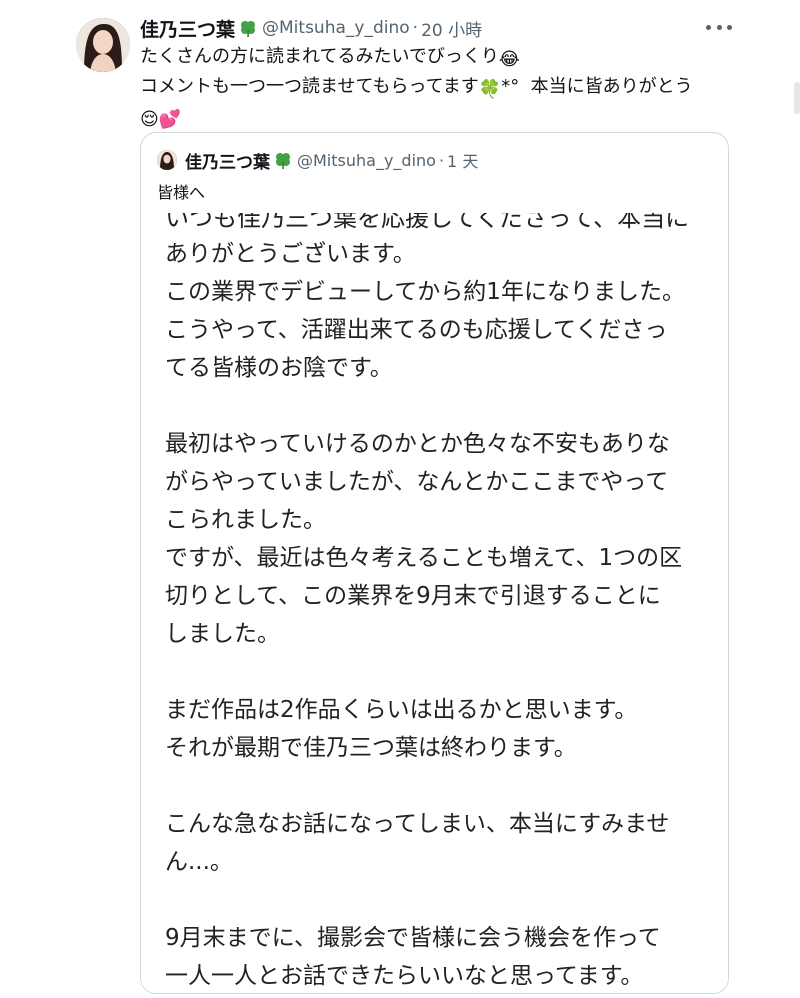  I want to click on letter-line: 一人一人とお話できたらいいなと思ってます。, so click(404, 976).